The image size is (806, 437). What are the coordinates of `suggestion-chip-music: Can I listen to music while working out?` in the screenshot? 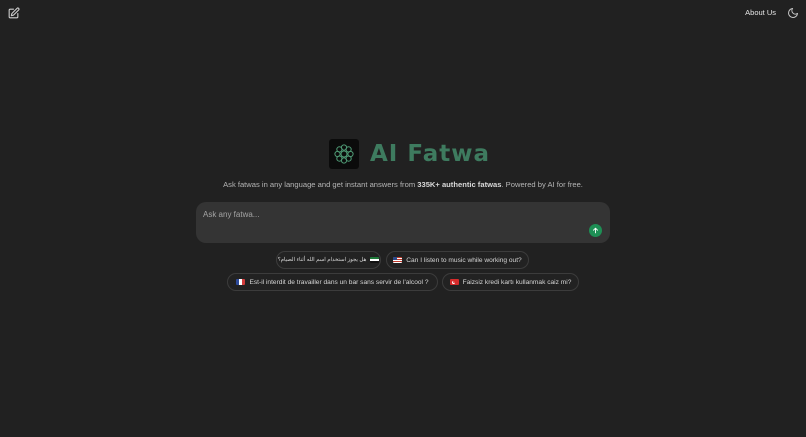 It's located at (457, 260).